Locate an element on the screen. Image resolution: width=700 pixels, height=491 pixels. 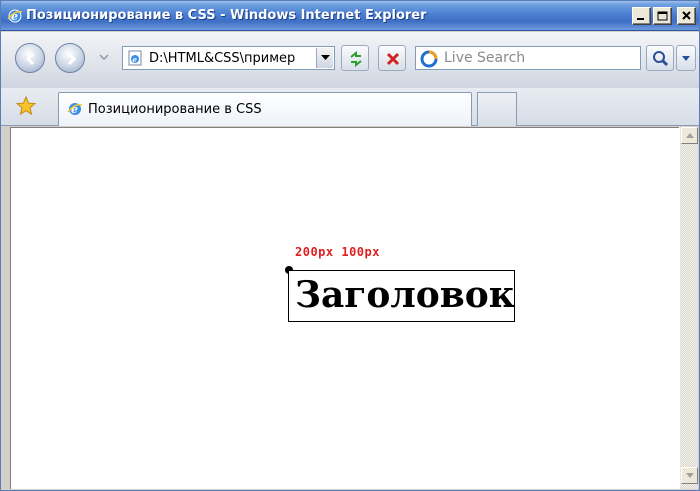
minimize-button is located at coordinates (641, 16).